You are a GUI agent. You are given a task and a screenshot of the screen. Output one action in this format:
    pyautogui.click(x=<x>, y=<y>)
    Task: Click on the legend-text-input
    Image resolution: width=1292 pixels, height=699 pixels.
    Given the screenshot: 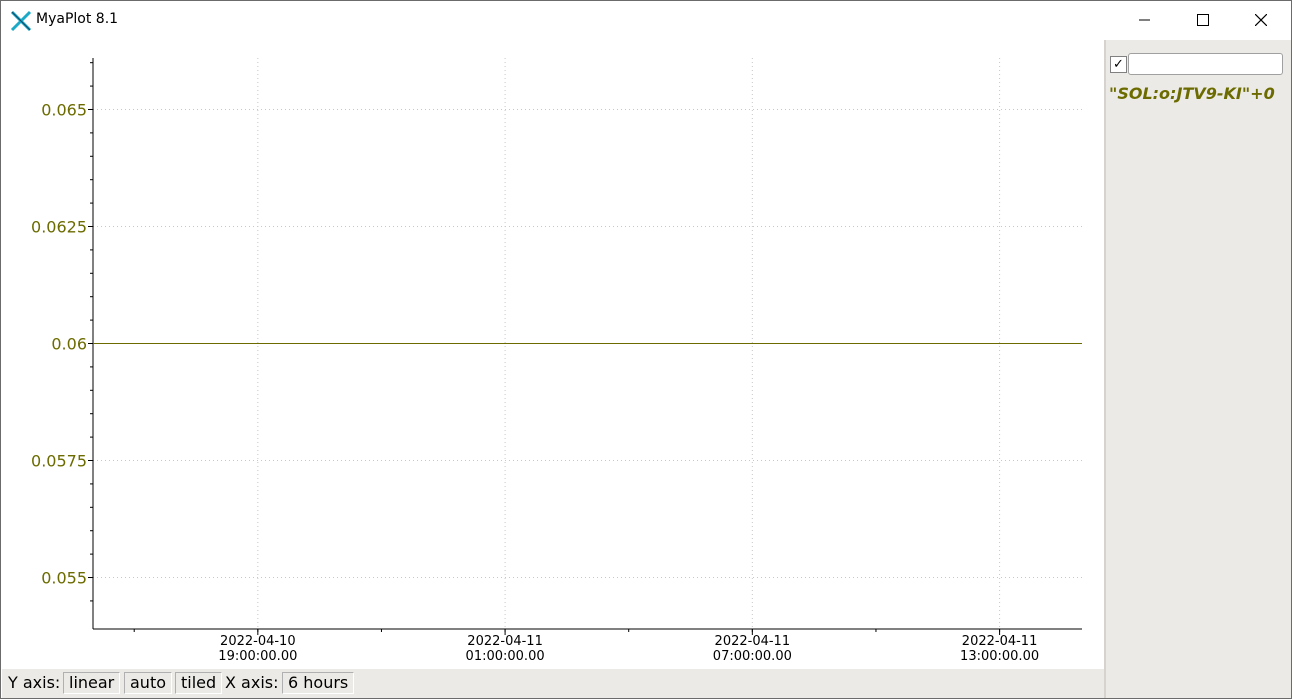 What is the action you would take?
    pyautogui.click(x=1205, y=64)
    